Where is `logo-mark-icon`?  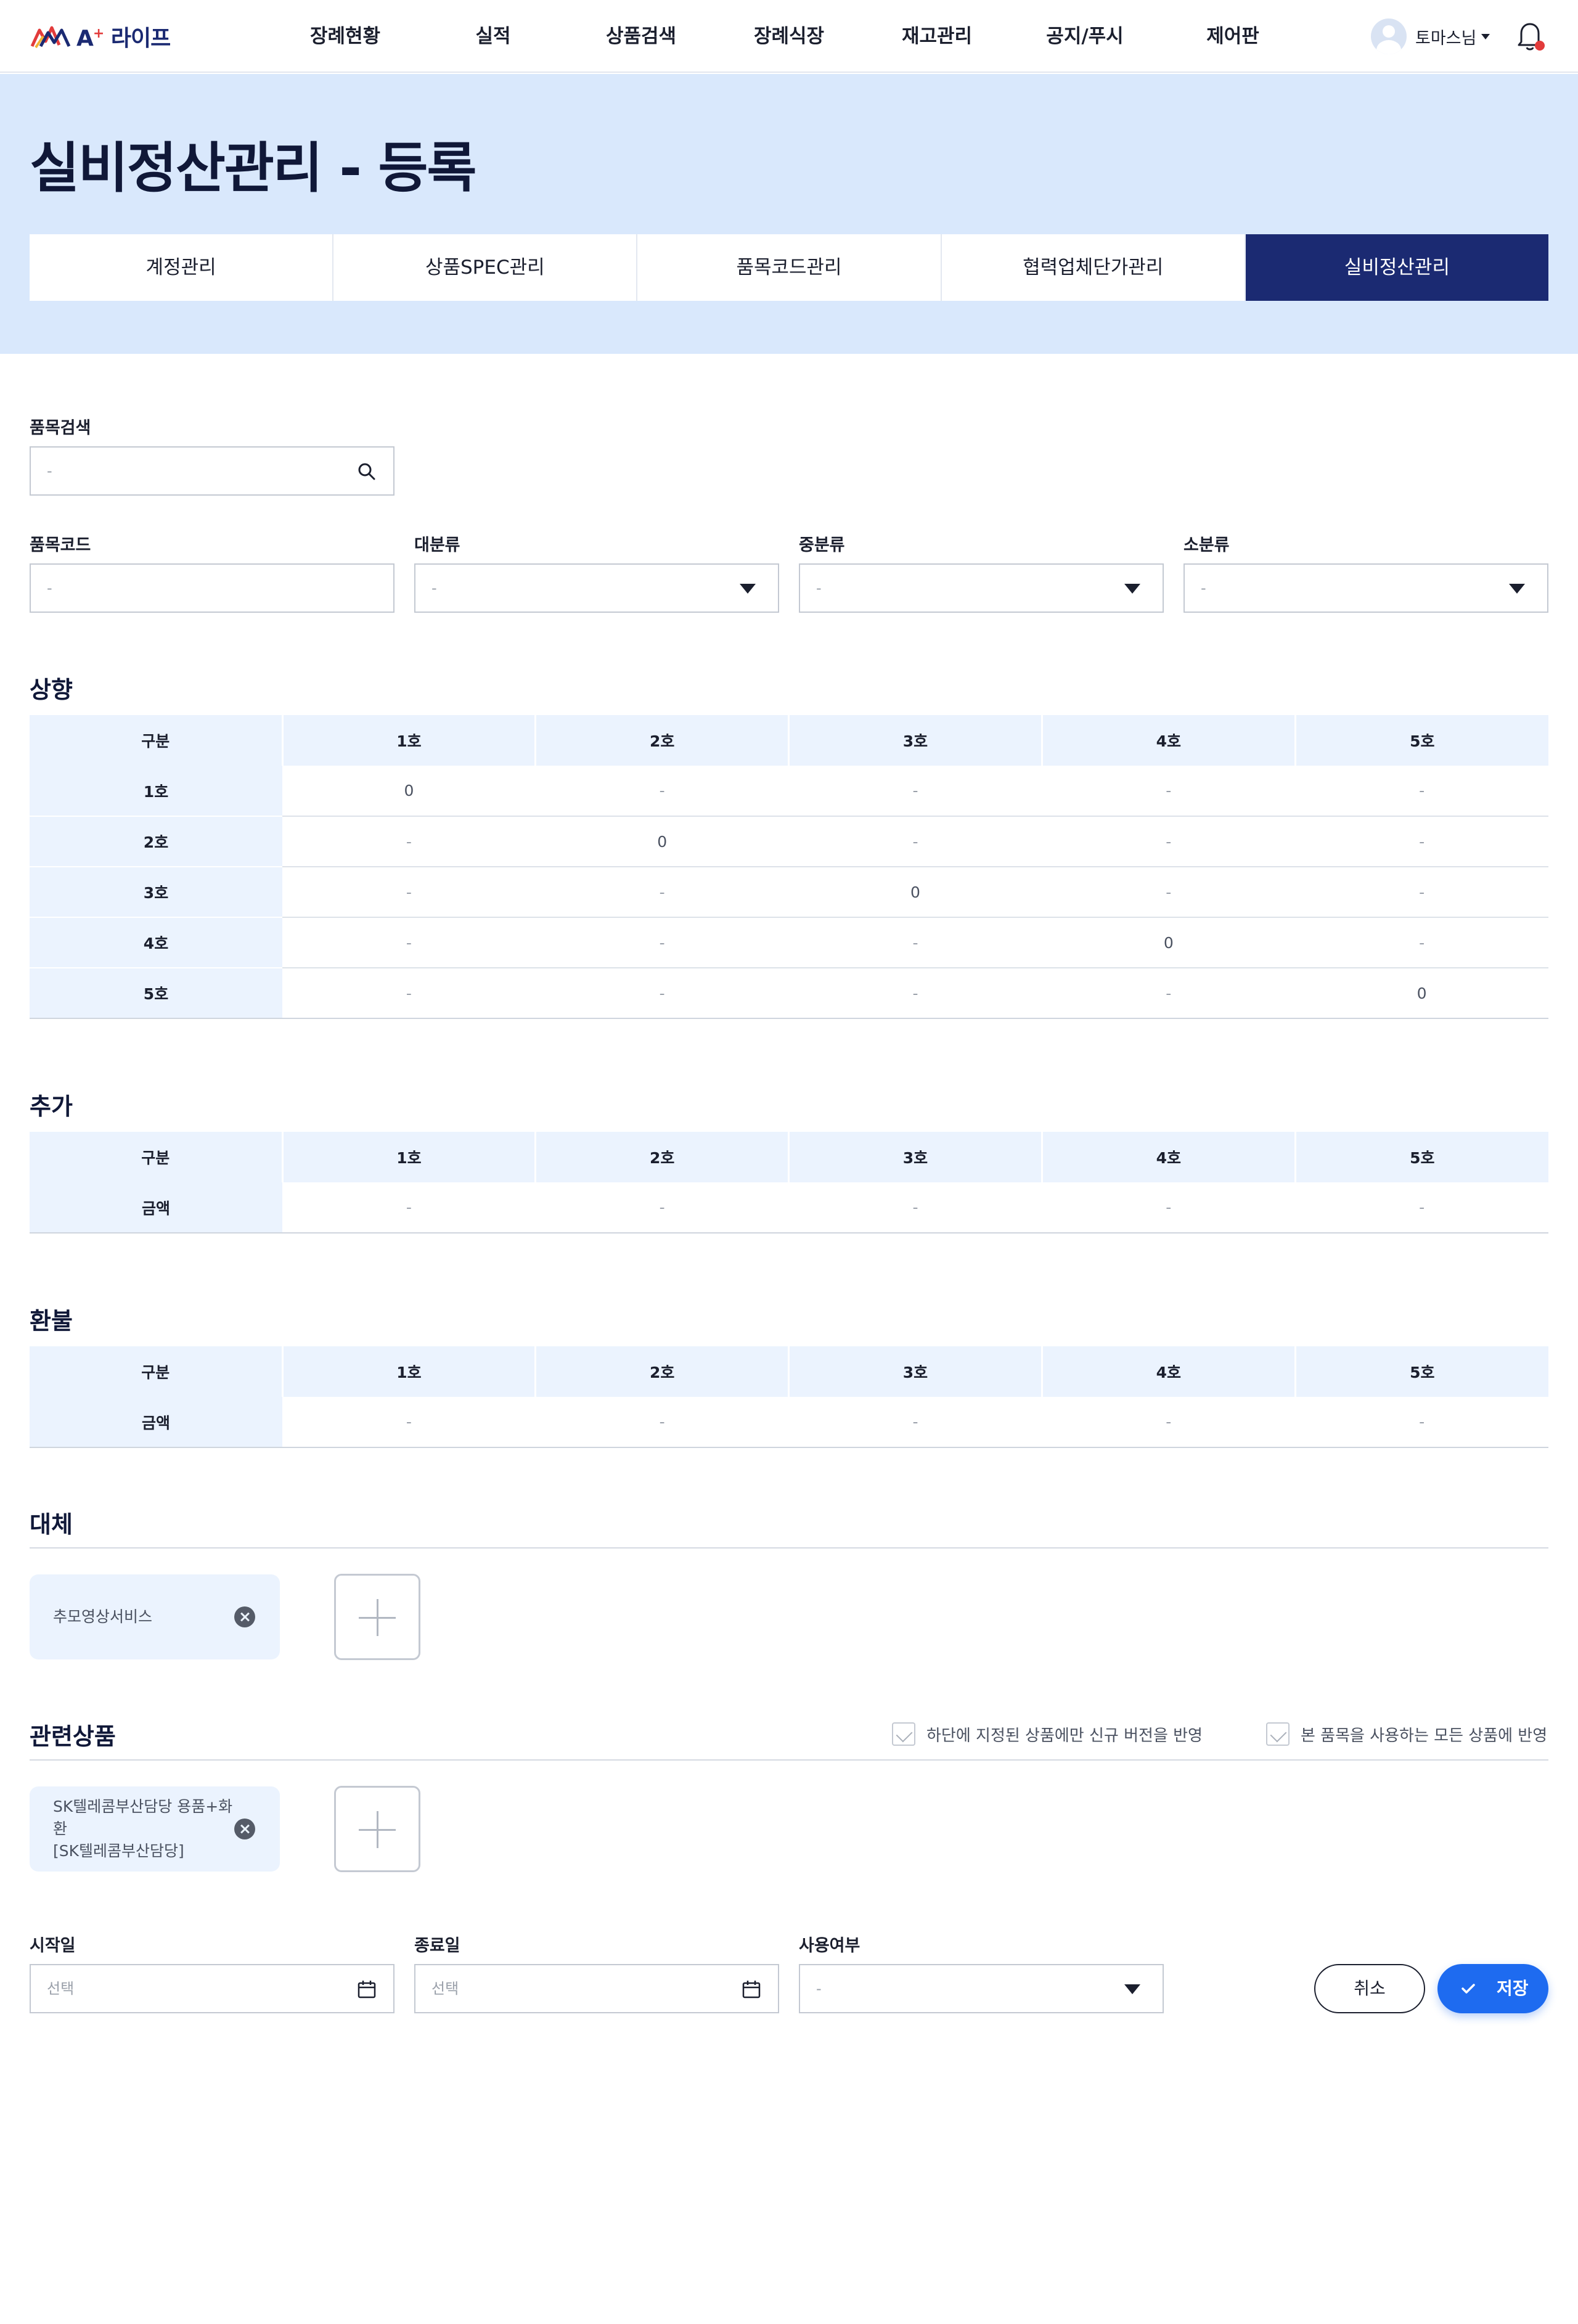 logo-mark-icon is located at coordinates (50, 38).